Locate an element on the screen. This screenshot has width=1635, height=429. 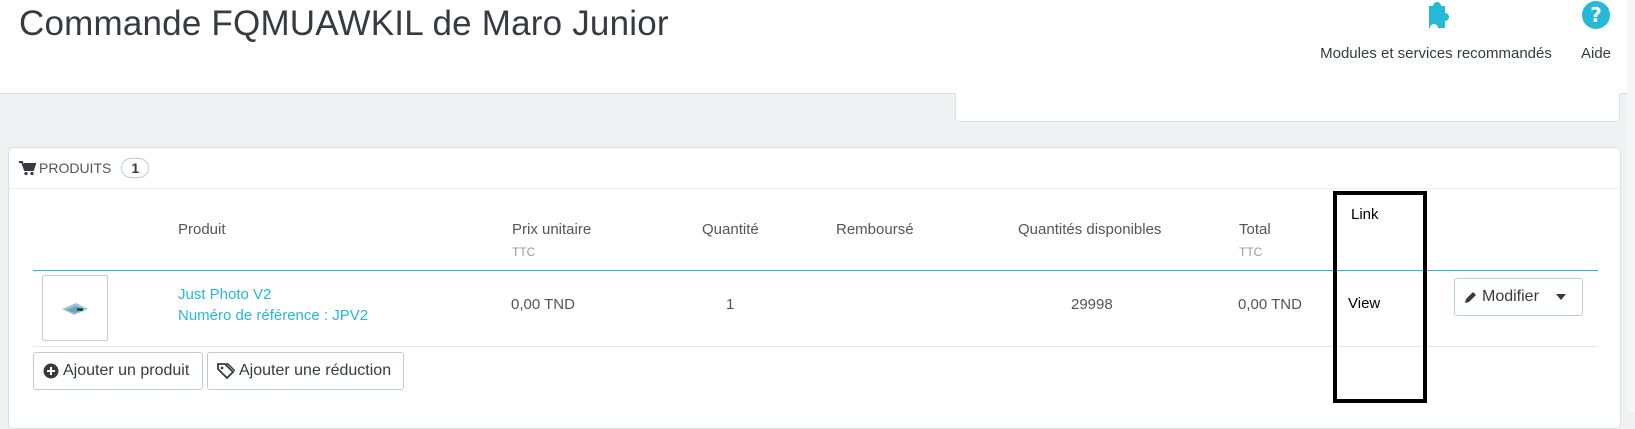
edit-product-label: Modifier is located at coordinates (1510, 296).